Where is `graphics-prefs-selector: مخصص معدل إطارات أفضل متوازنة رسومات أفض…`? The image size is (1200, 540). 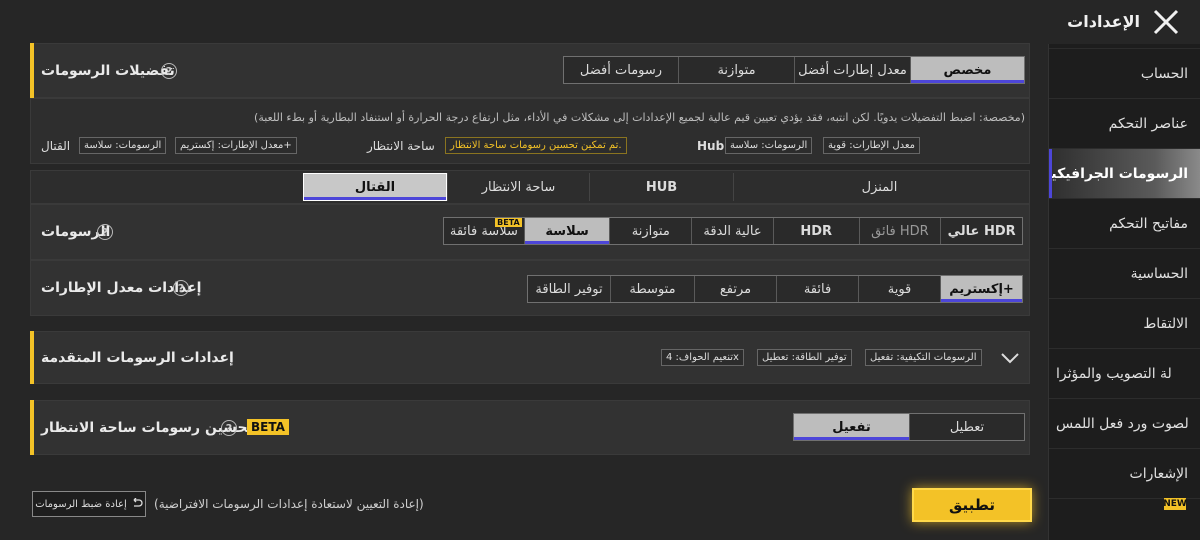
graphics-prefs-selector: مخصص معدل إطارات أفضل متوازنة رسومات أفض… is located at coordinates (794, 70).